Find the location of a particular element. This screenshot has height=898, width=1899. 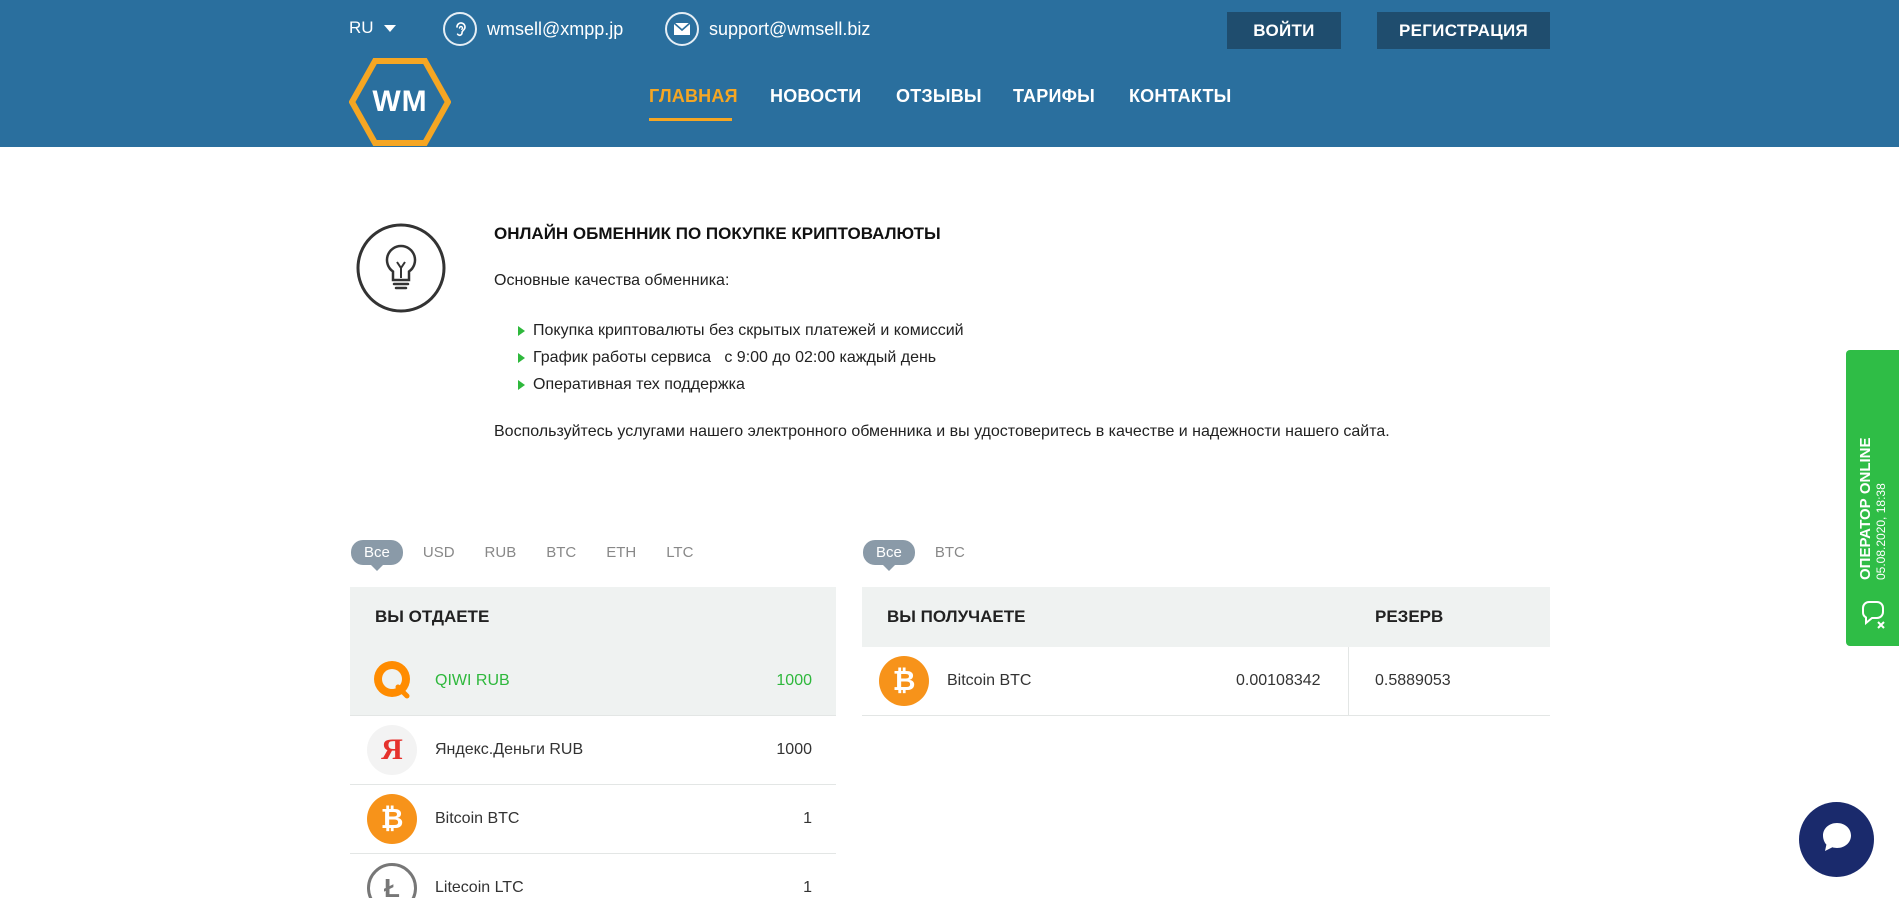

filter-usd: USD is located at coordinates (439, 552).